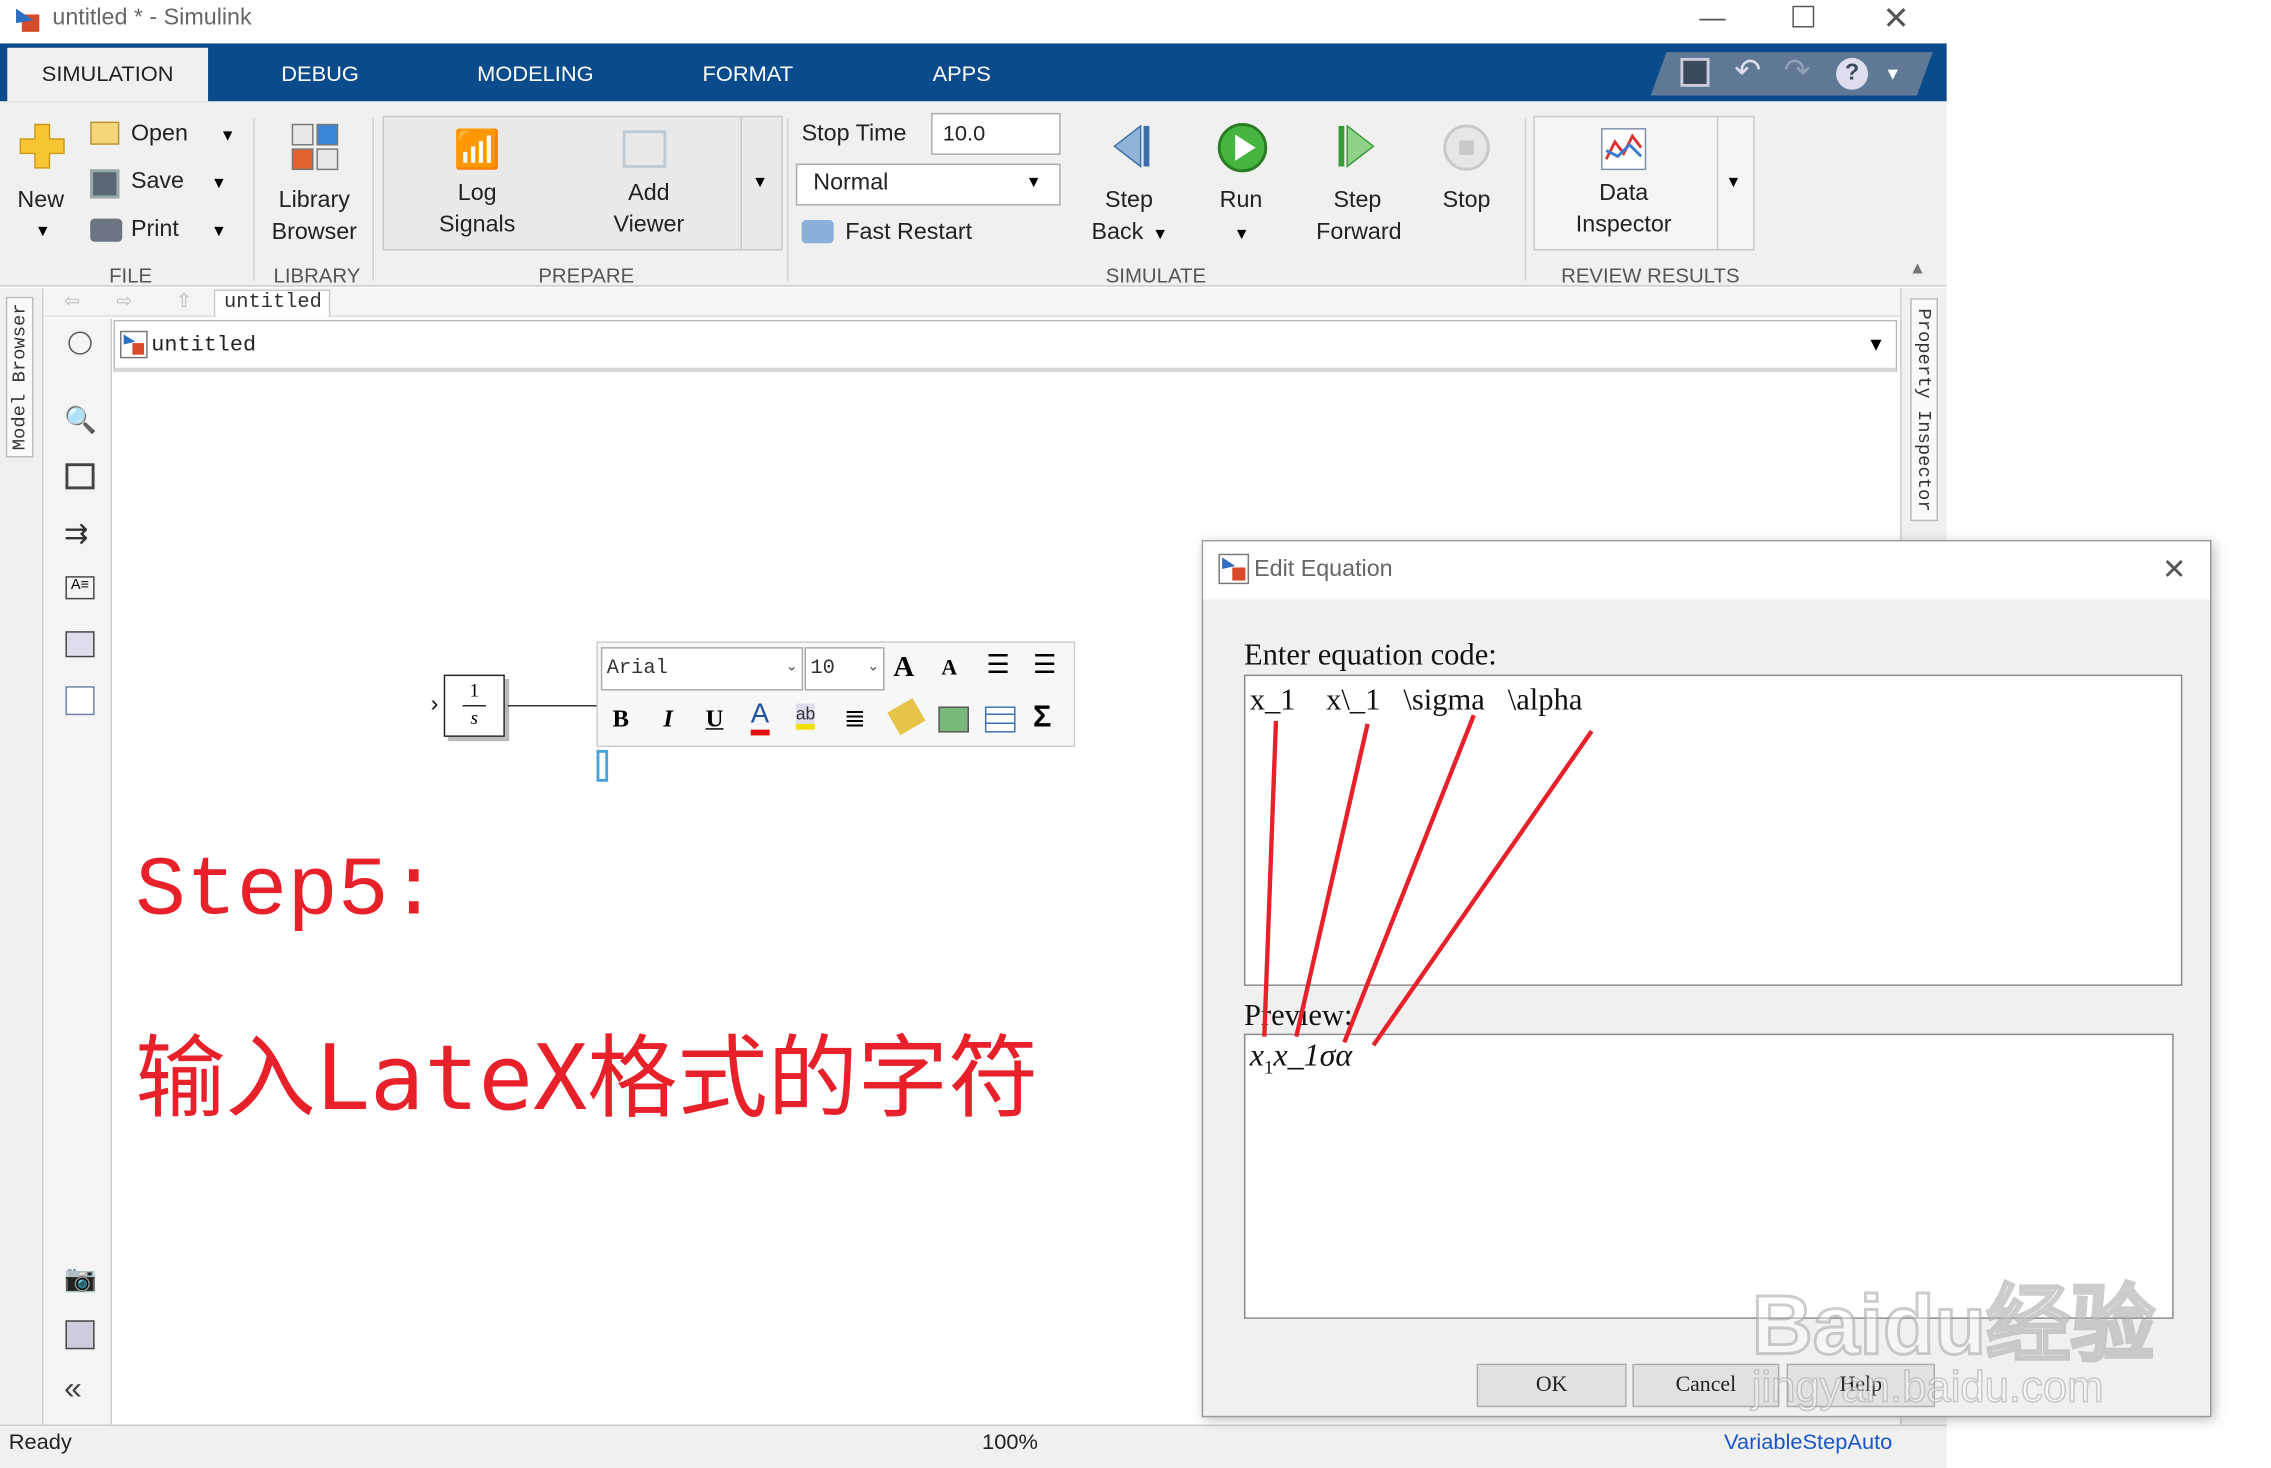 Image resolution: width=2271 pixels, height=1468 pixels. I want to click on baidu-watermark-url: jingyan.baidu.com, so click(1927, 1387).